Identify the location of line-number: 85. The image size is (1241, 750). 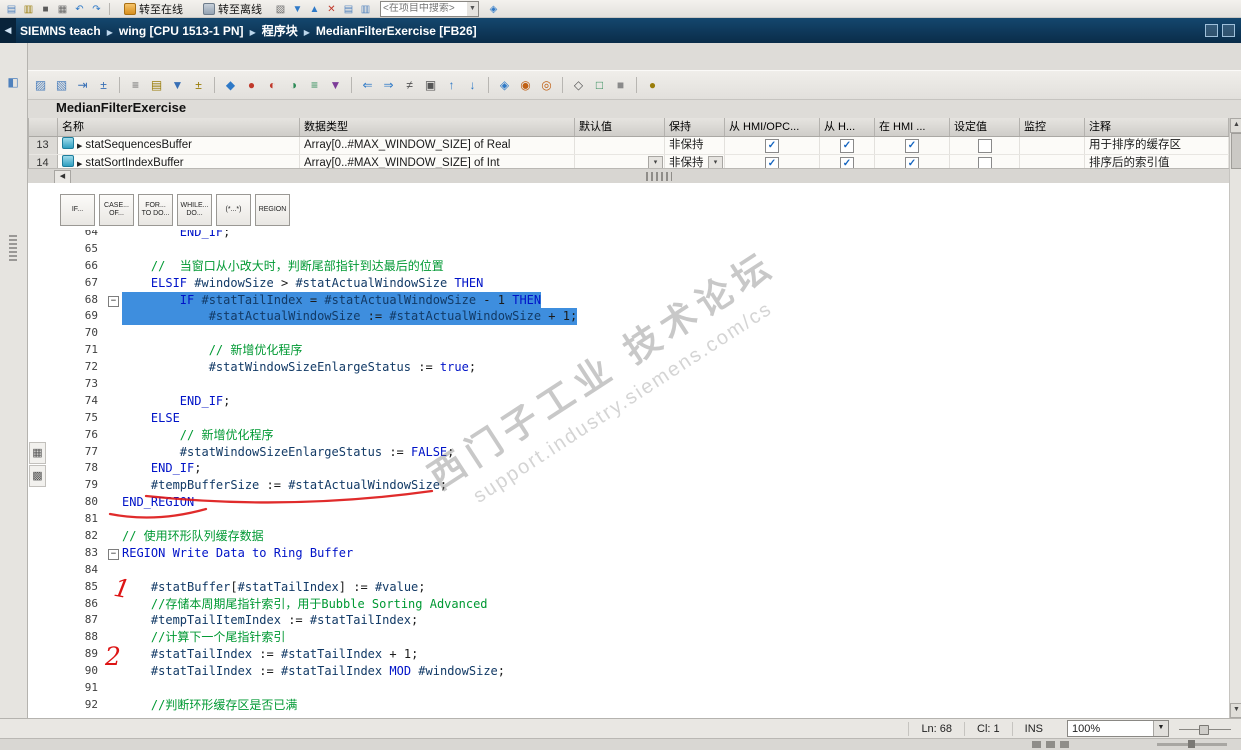
(67, 587).